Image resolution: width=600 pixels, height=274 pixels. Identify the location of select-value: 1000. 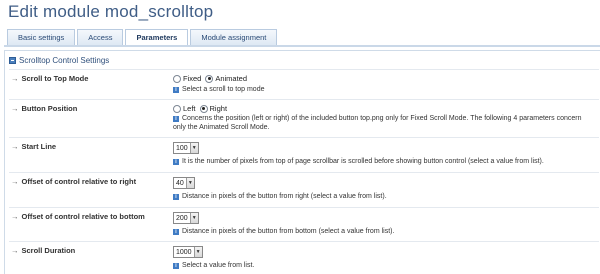
(184, 252).